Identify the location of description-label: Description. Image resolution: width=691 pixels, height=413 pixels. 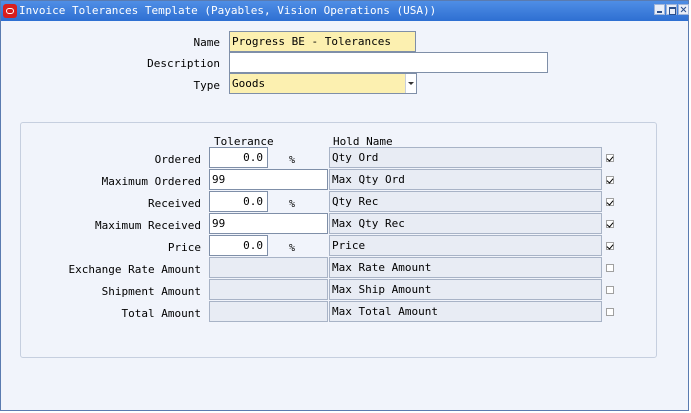
(183, 63).